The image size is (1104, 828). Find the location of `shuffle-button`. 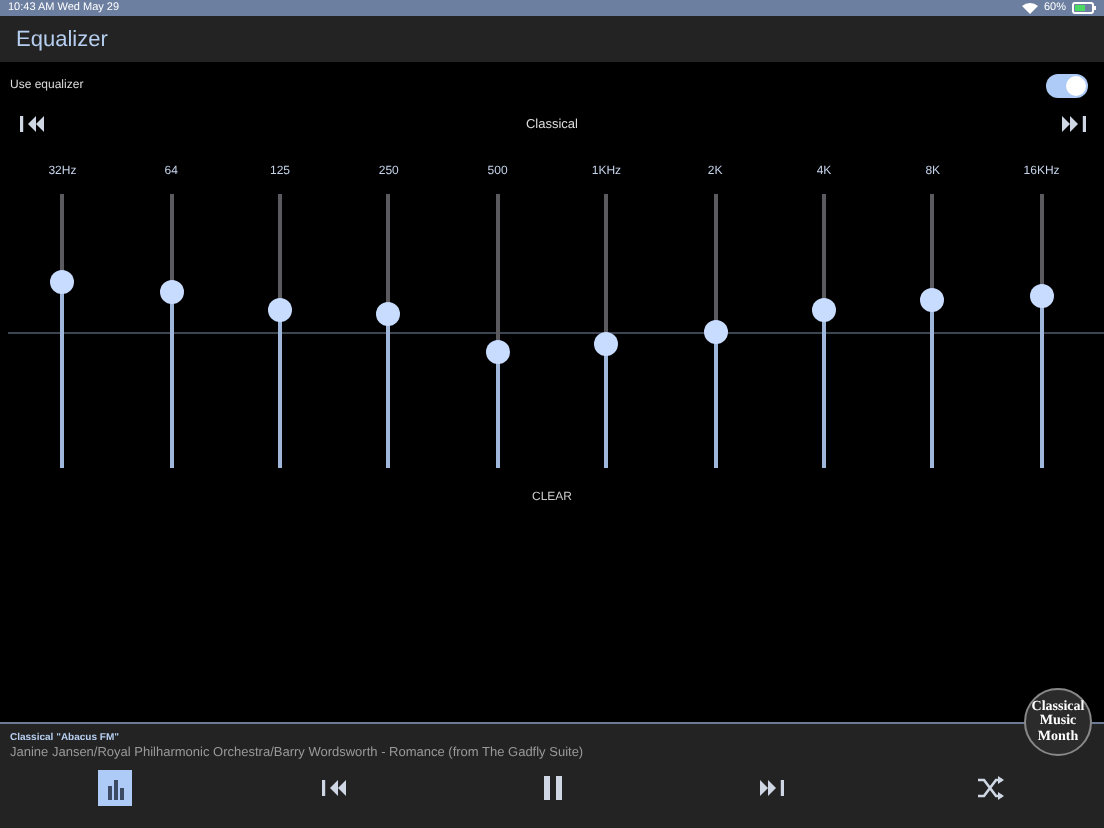

shuffle-button is located at coordinates (989, 788).